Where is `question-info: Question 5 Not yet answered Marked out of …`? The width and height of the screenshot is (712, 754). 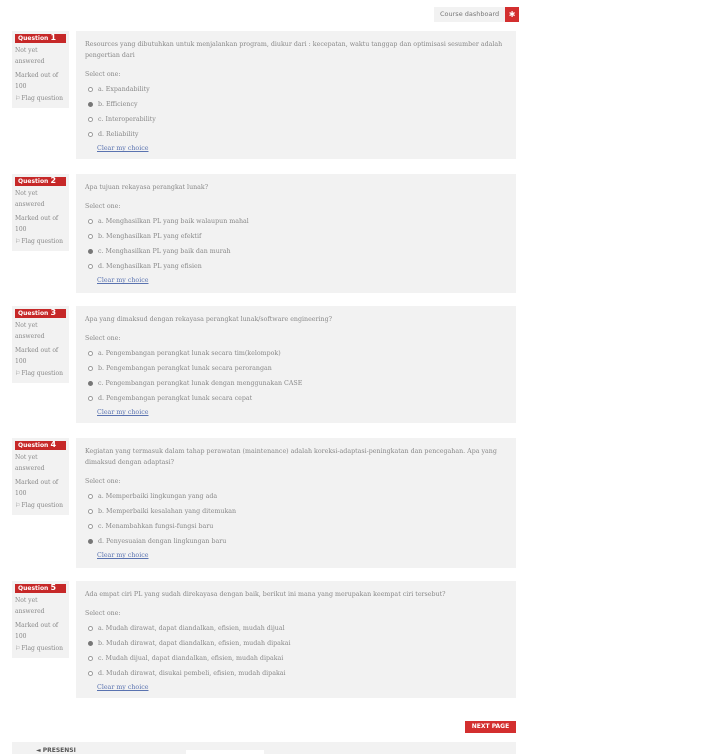 question-info: Question 5 Not yet answered Marked out of … is located at coordinates (40, 619).